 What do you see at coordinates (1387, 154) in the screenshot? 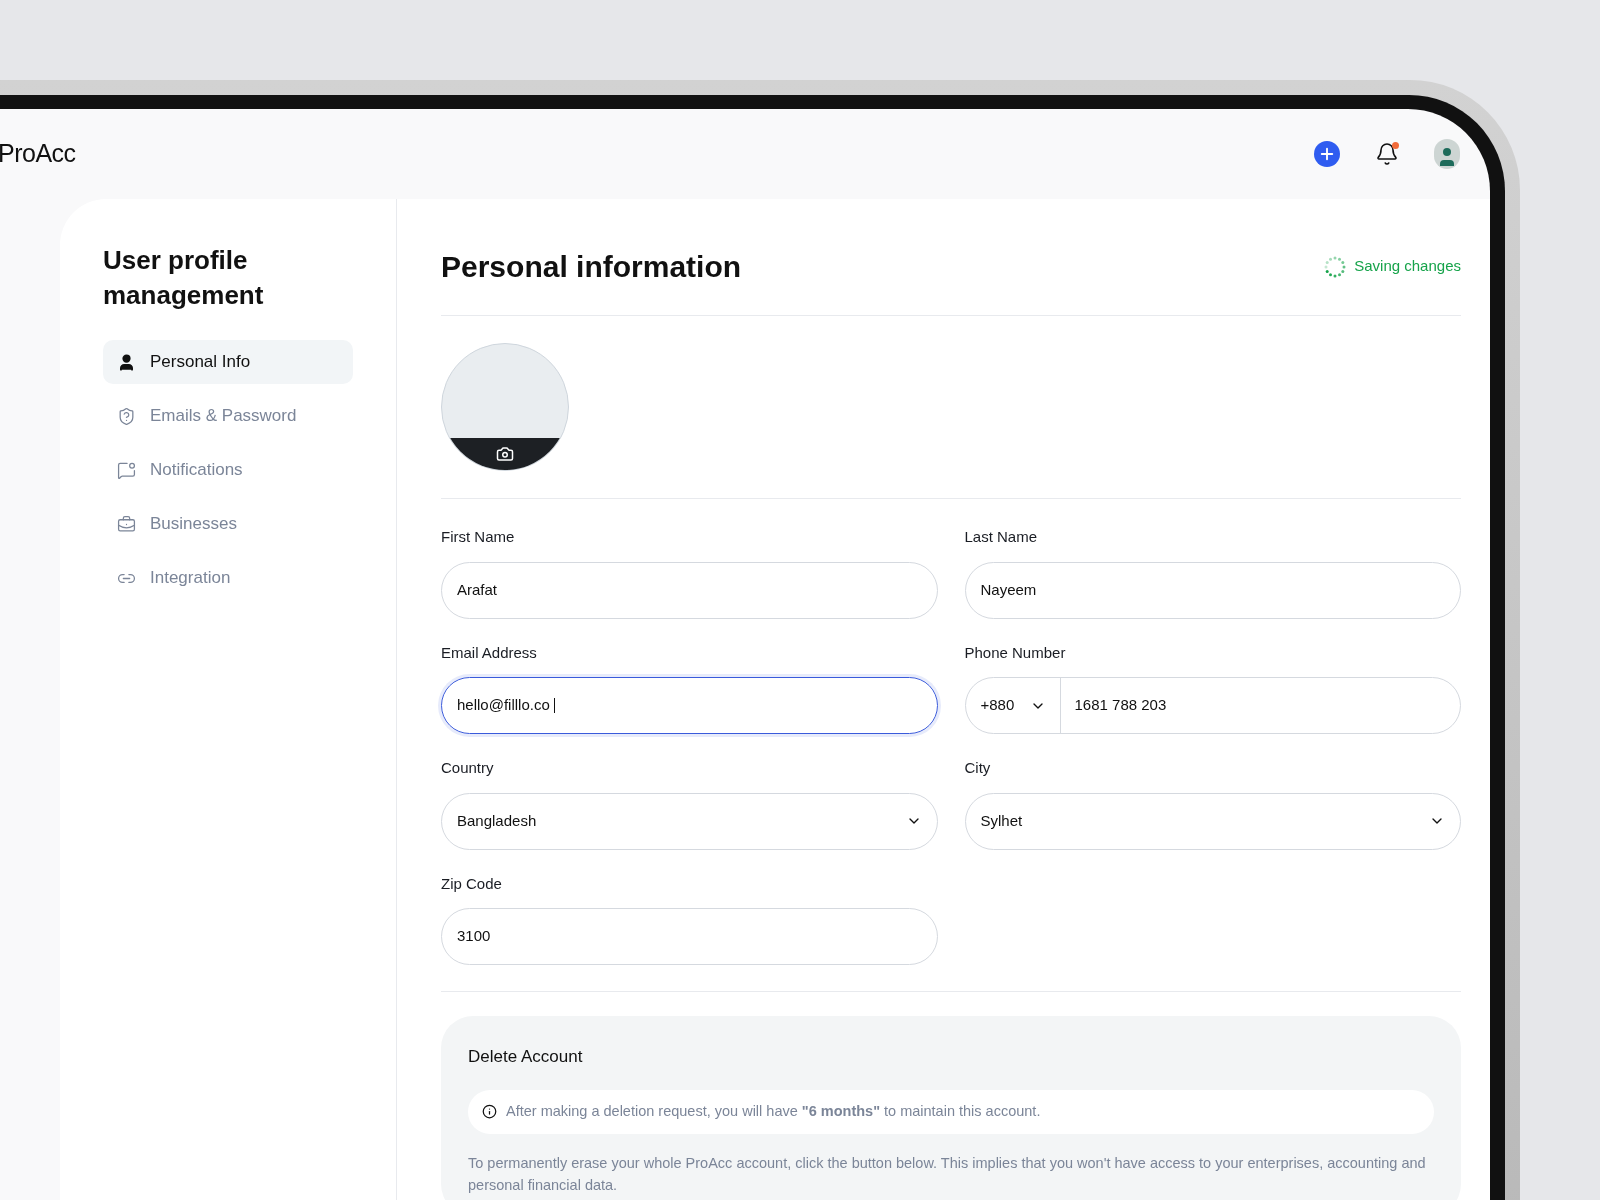
I see `notification-bell-icon` at bounding box center [1387, 154].